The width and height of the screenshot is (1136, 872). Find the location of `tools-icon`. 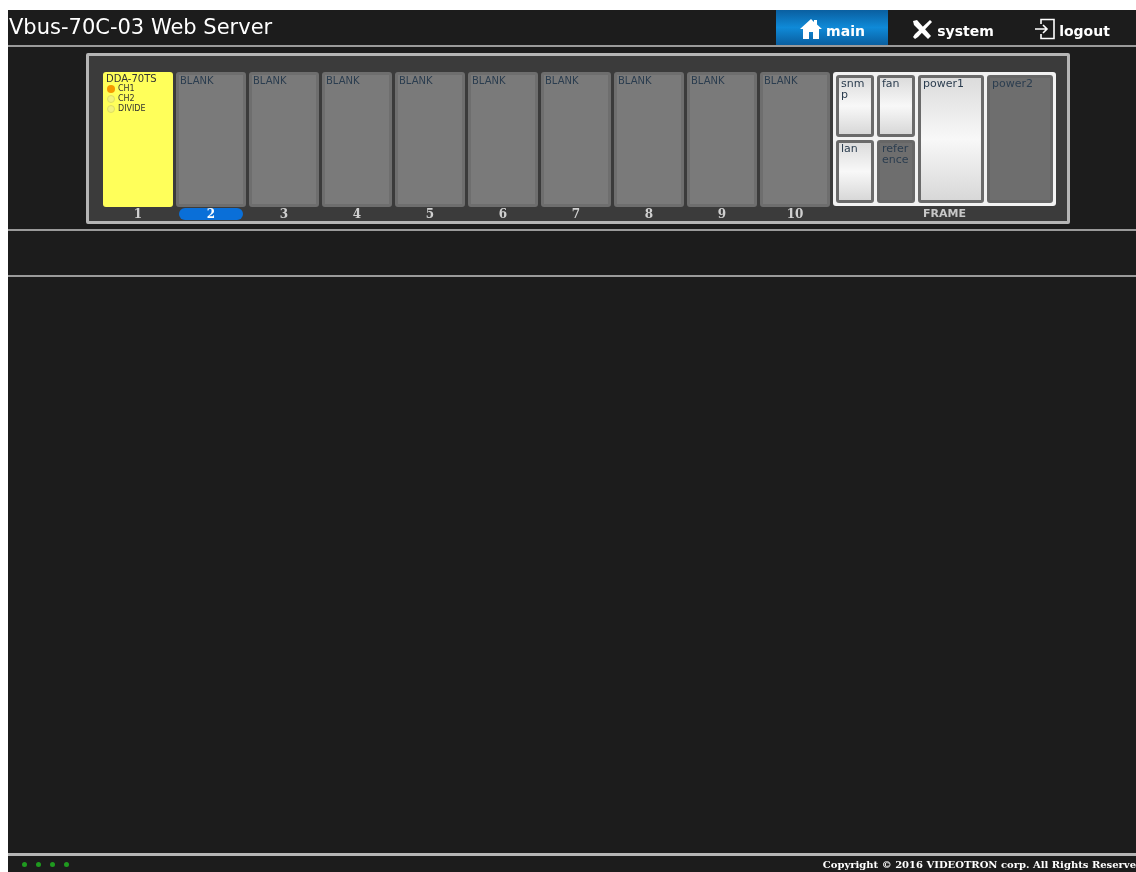

tools-icon is located at coordinates (922, 28).